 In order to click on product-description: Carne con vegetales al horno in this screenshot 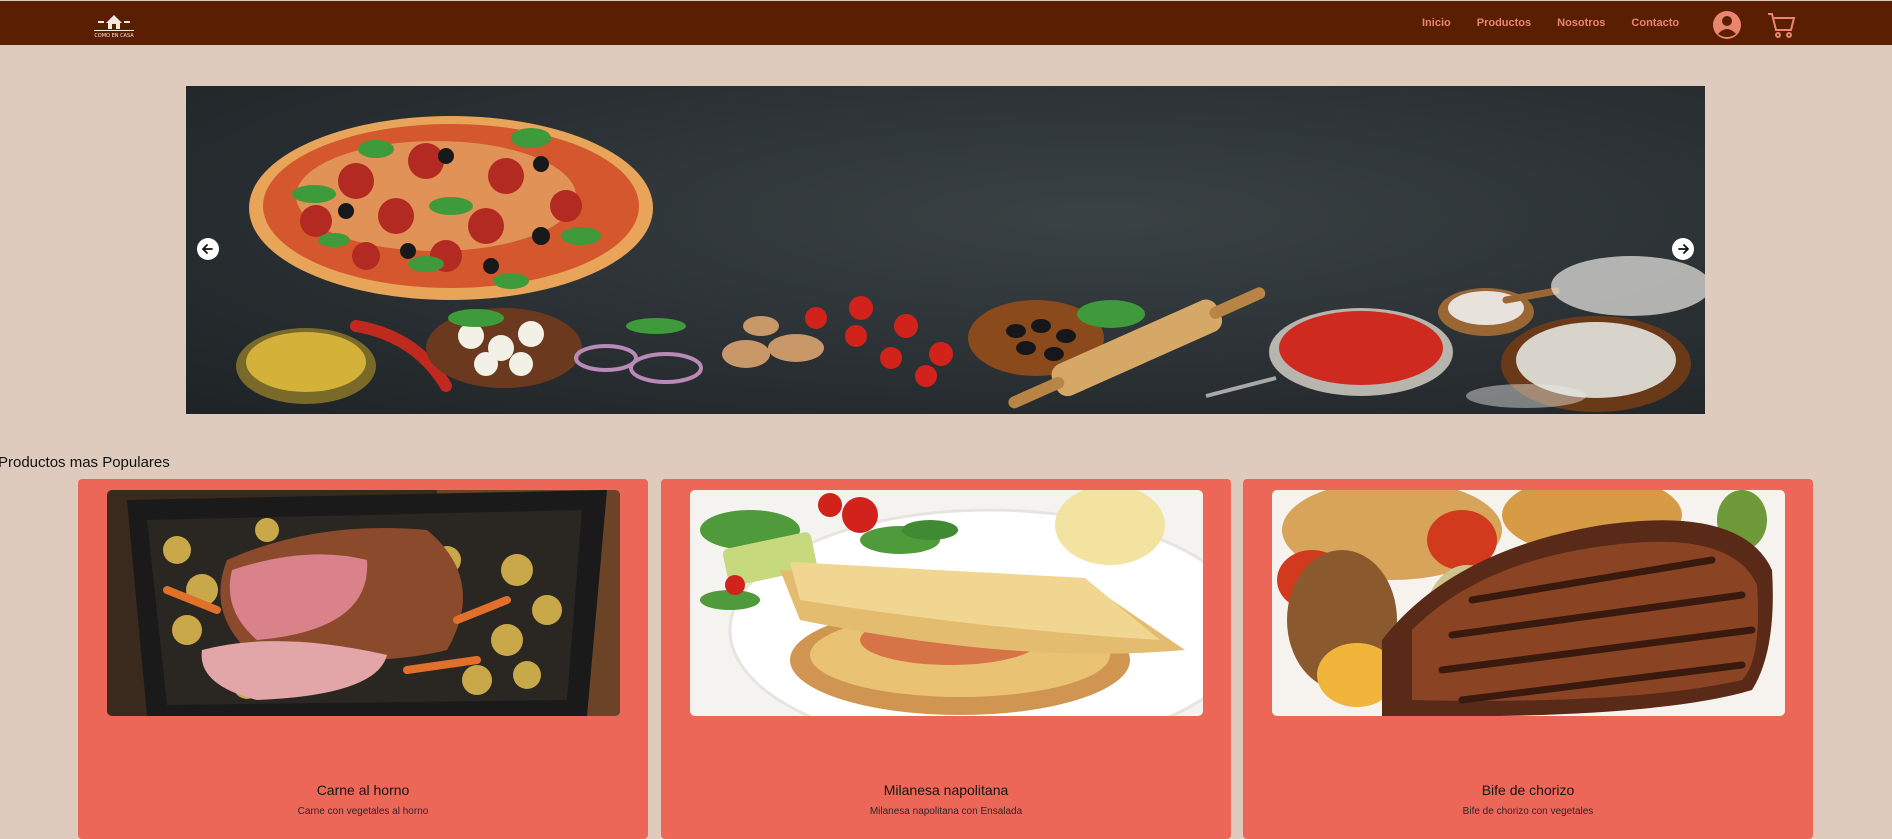, I will do `click(363, 811)`.